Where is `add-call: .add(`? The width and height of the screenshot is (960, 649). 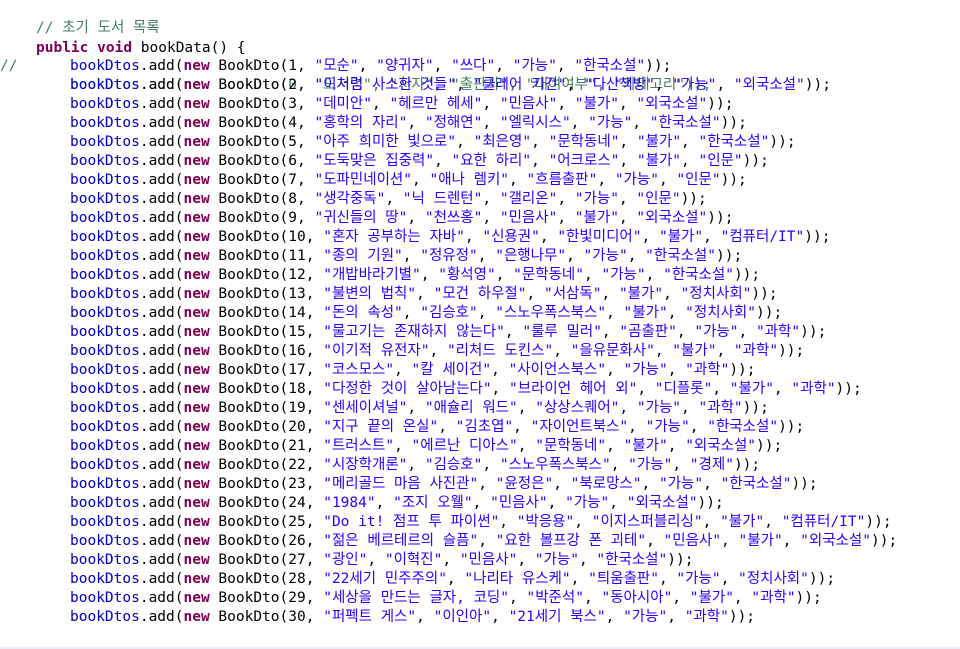 add-call: .add( is located at coordinates (161, 503).